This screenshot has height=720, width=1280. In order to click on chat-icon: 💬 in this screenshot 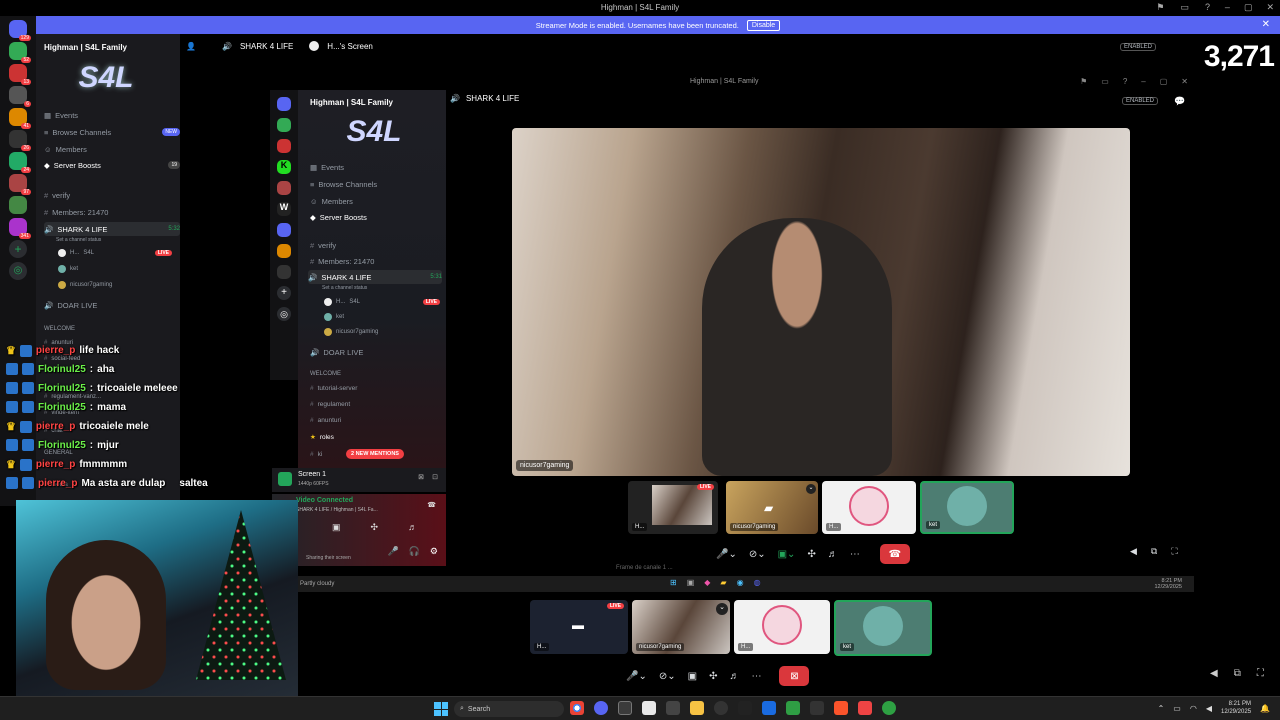, I will do `click(1179, 101)`.